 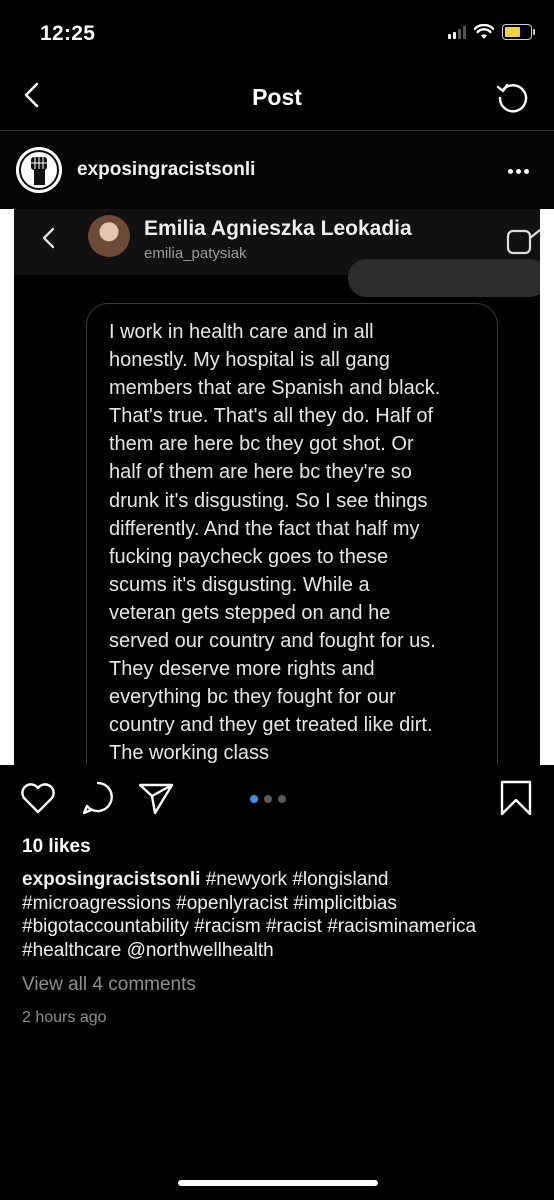 I want to click on sent-message-bubble, so click(x=444, y=278).